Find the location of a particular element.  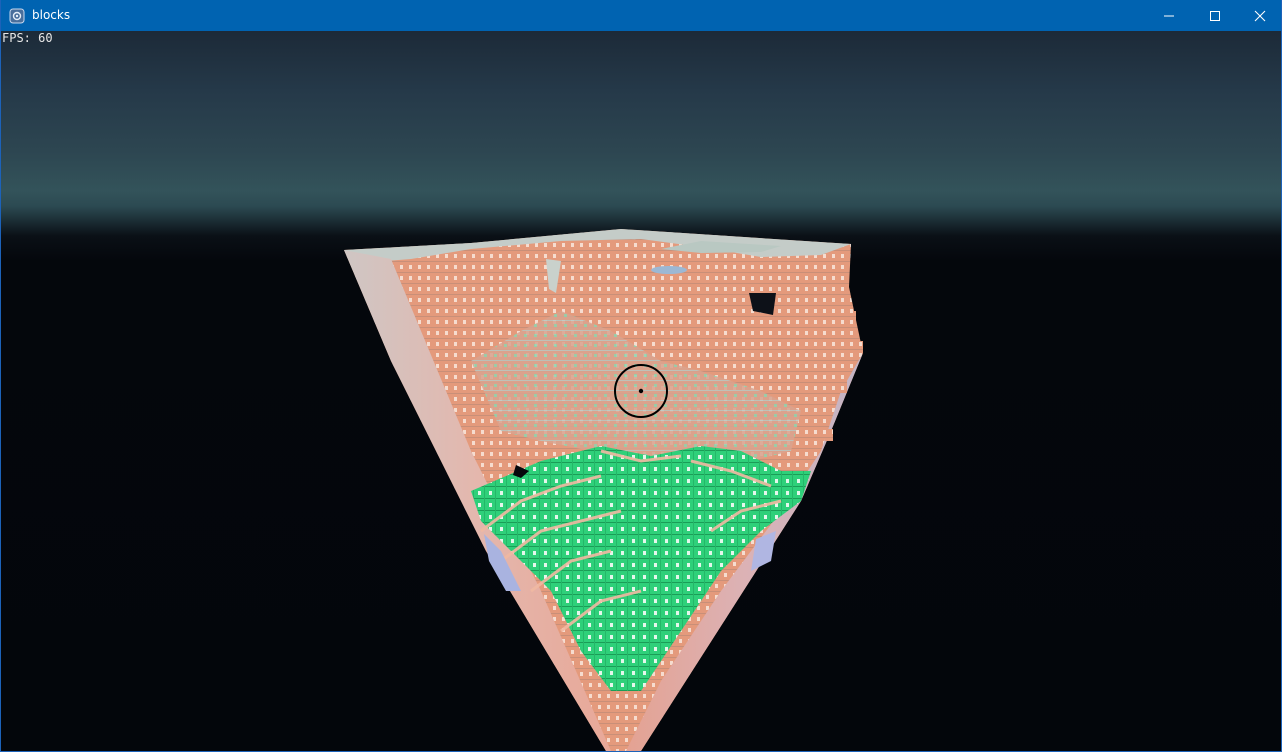

close-icon is located at coordinates (1260, 16).